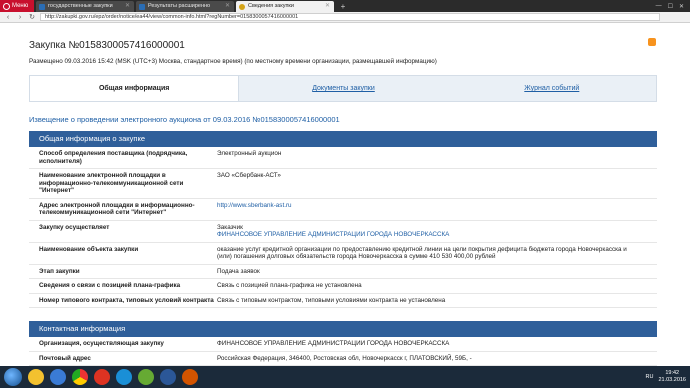  What do you see at coordinates (168, 377) in the screenshot?
I see `word-icon` at bounding box center [168, 377].